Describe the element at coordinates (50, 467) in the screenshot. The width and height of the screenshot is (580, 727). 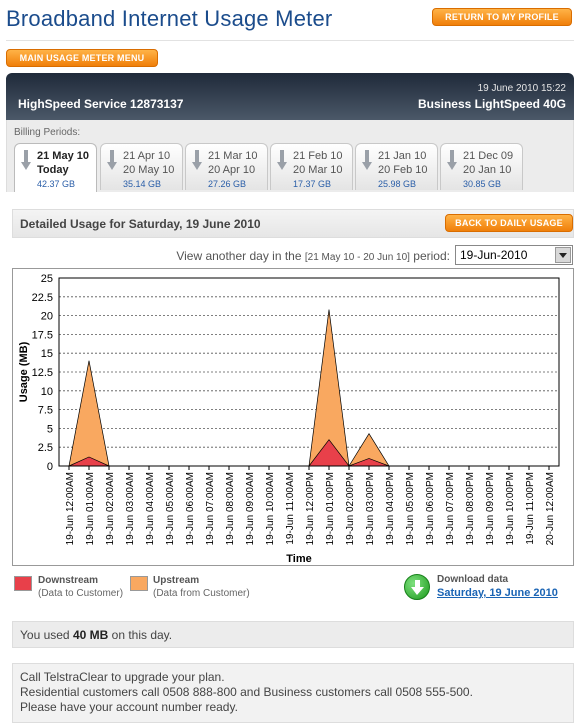
I see `y-tick-label: 0` at that location.